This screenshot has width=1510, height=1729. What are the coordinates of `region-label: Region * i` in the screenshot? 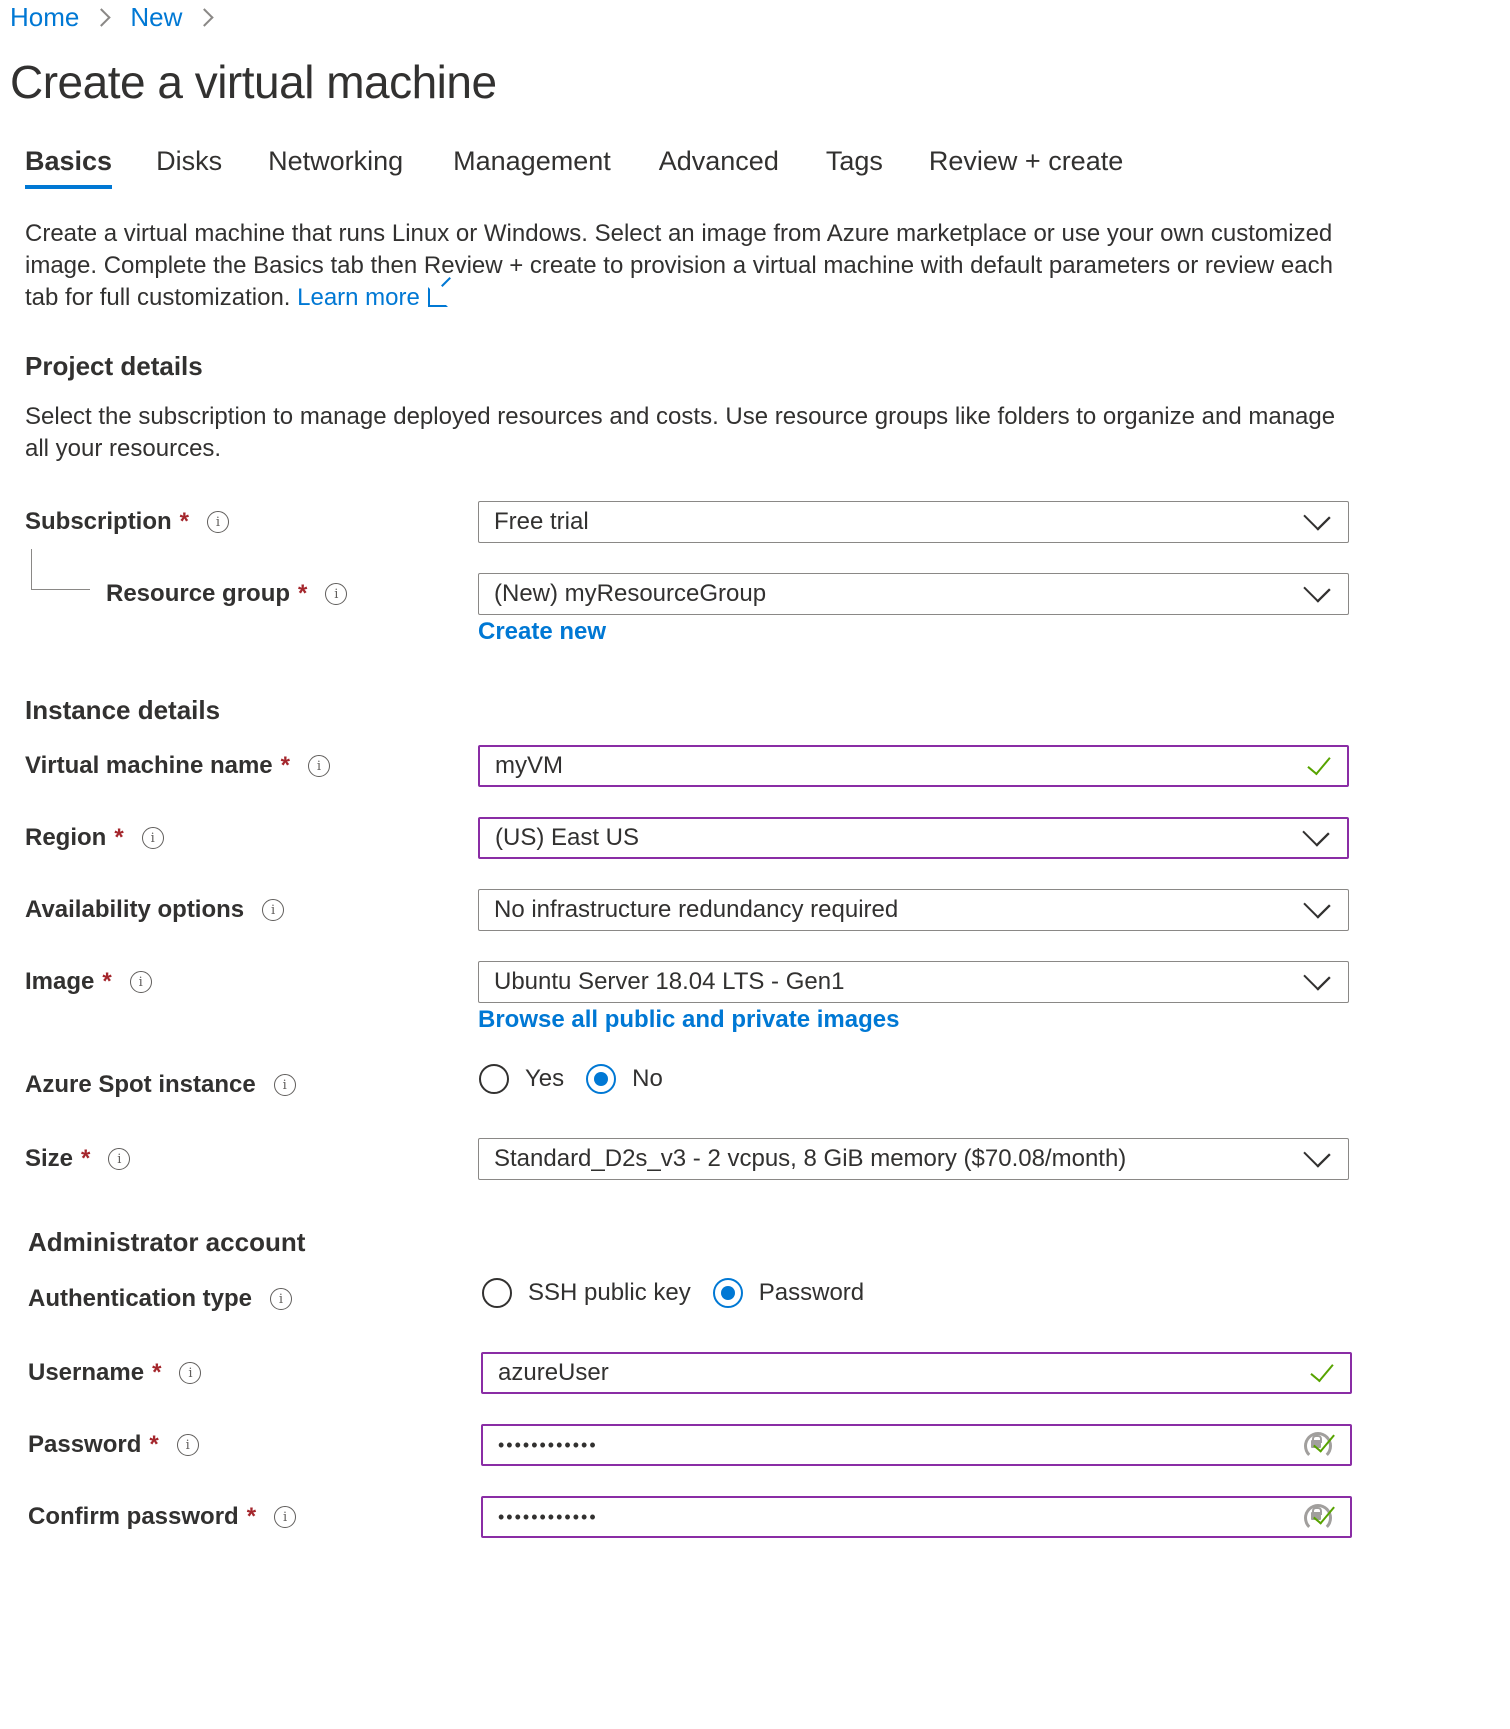 It's located at (94, 838).